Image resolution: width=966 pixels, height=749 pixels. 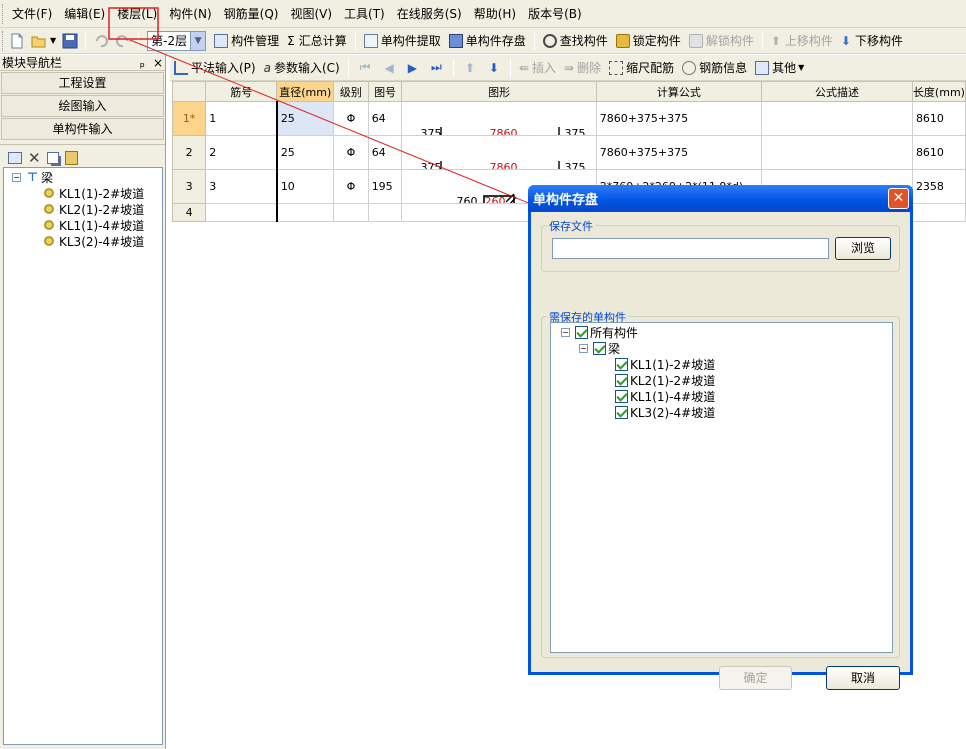 I want to click on move-up-button: ⬆ 上移构件, so click(x=802, y=41).